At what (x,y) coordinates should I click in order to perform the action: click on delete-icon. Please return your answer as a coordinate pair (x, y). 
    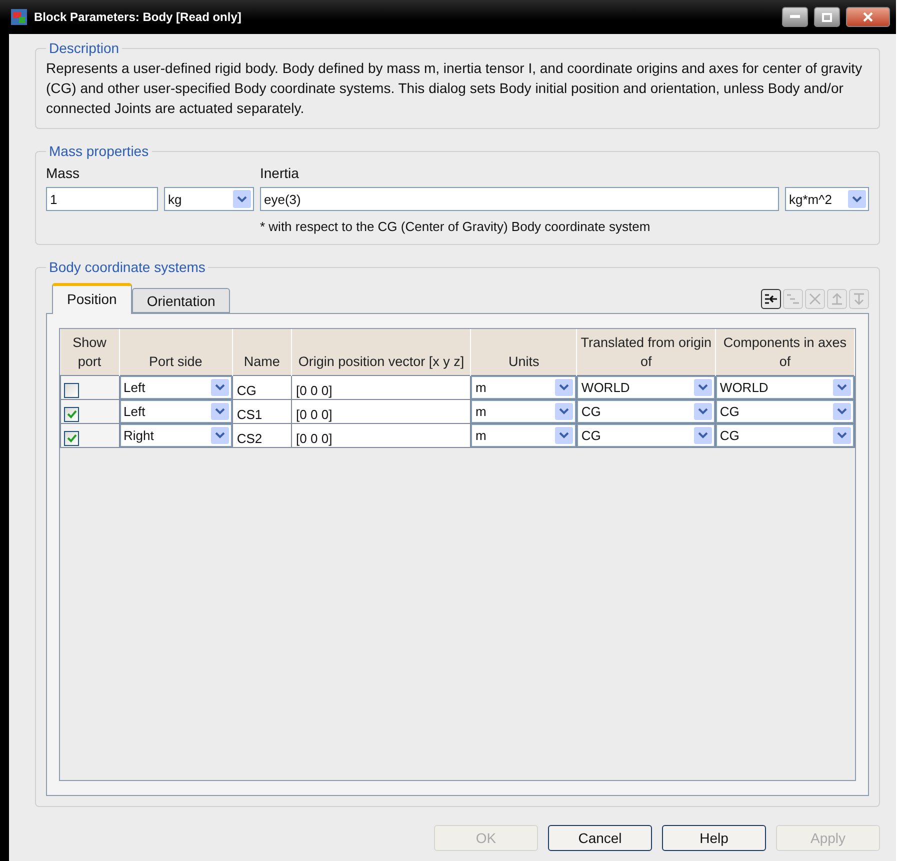
    Looking at the image, I should click on (815, 299).